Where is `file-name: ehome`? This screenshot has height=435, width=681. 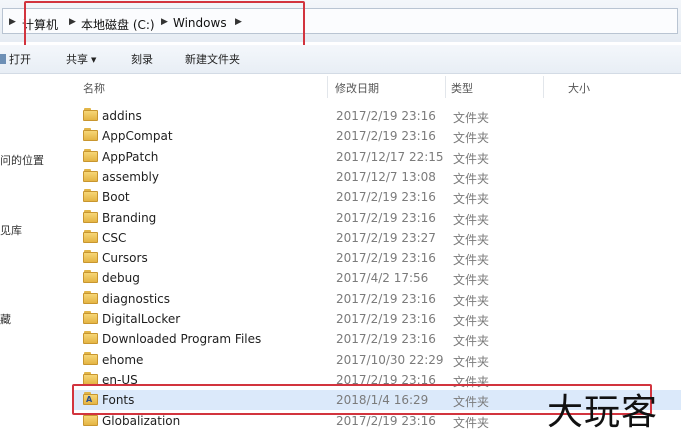 file-name: ehome is located at coordinates (123, 359).